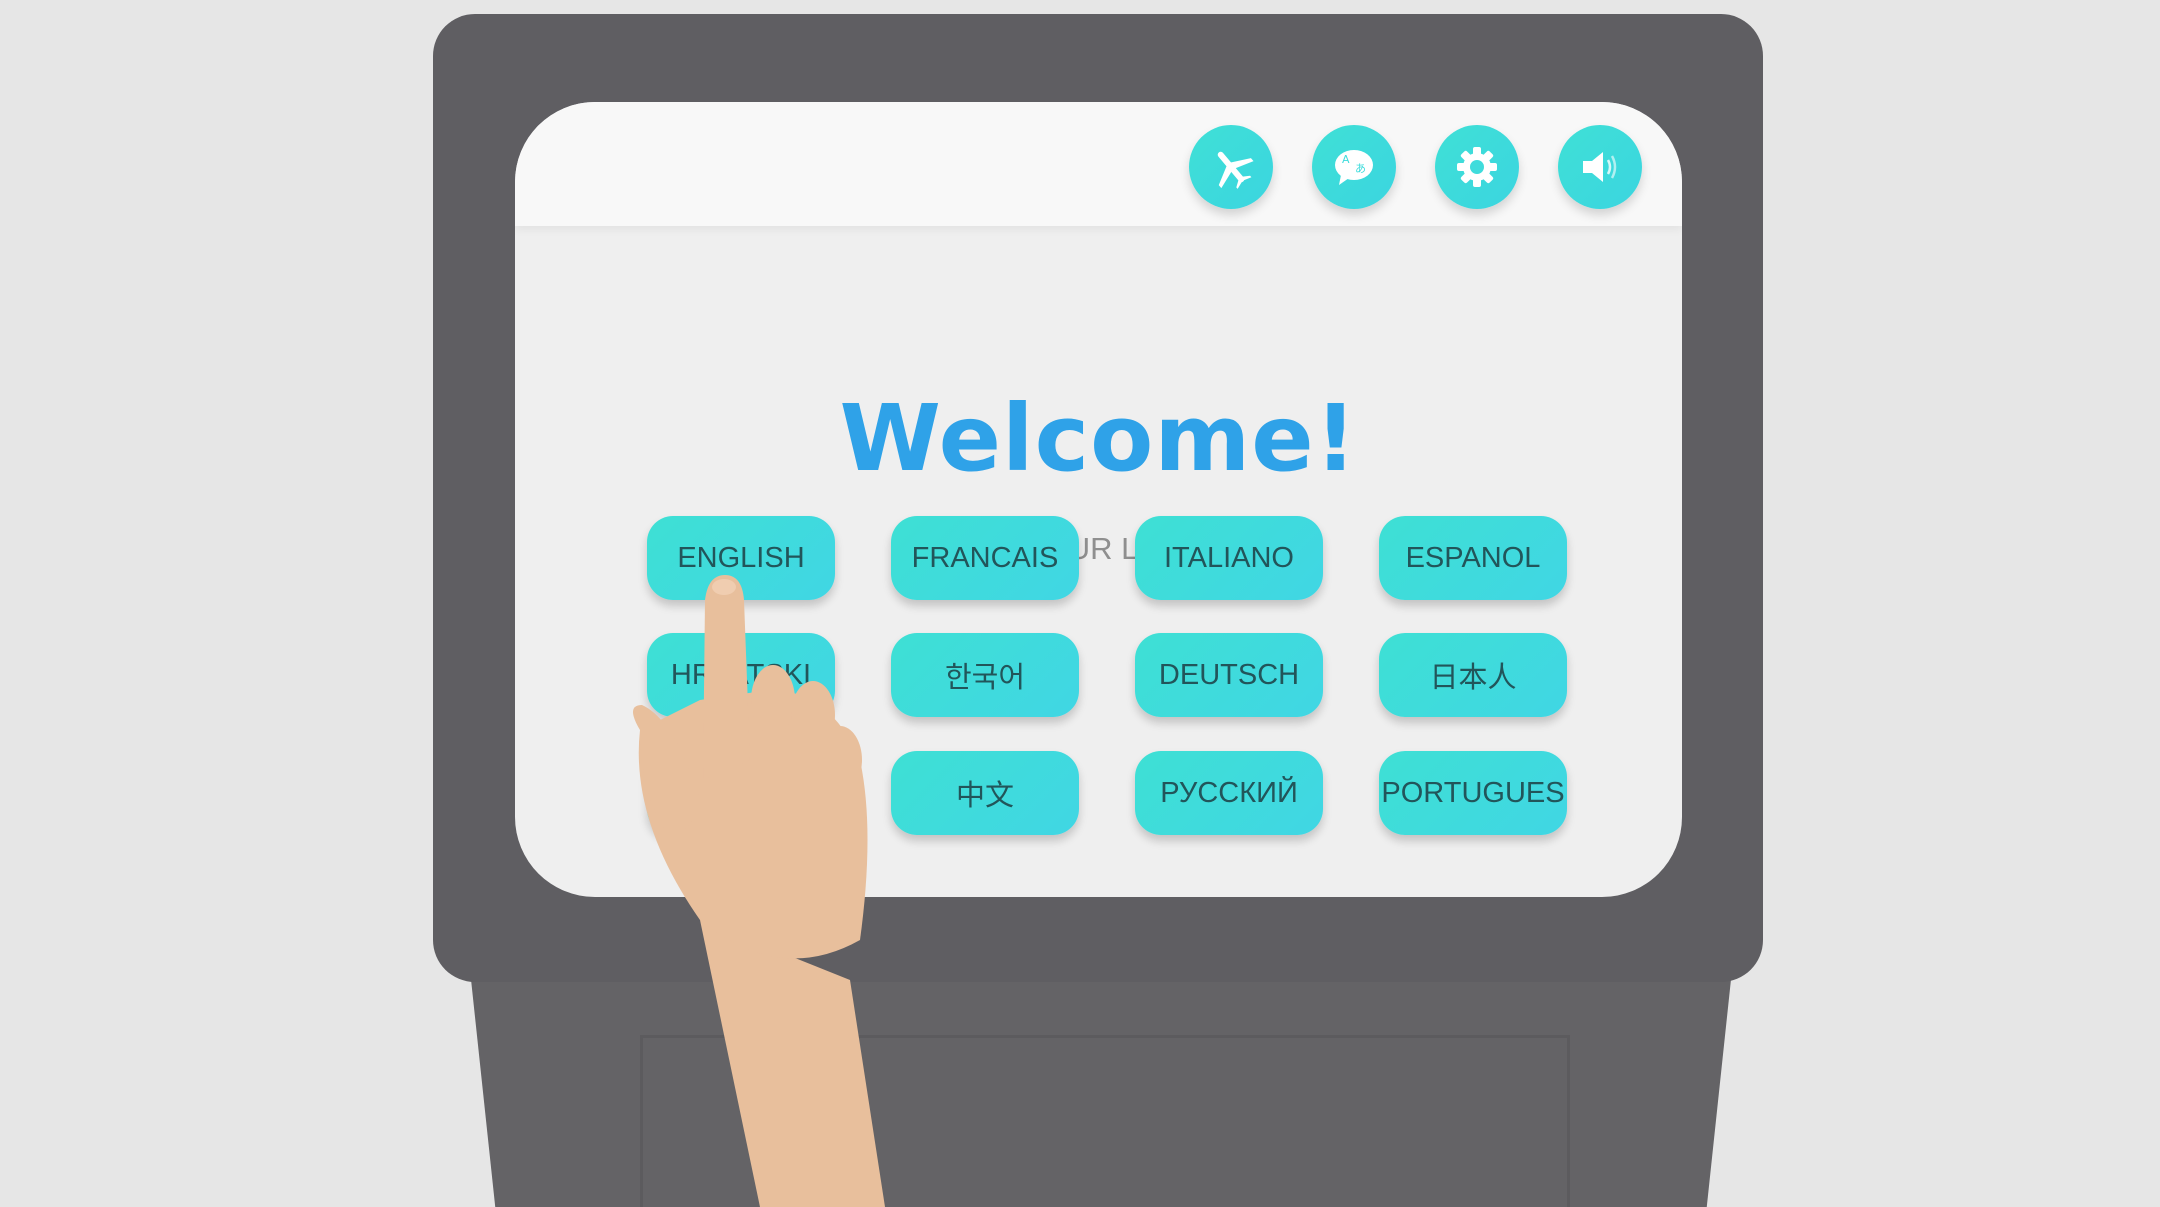  What do you see at coordinates (1229, 558) in the screenshot?
I see `language-button-italiano: ITALIANO` at bounding box center [1229, 558].